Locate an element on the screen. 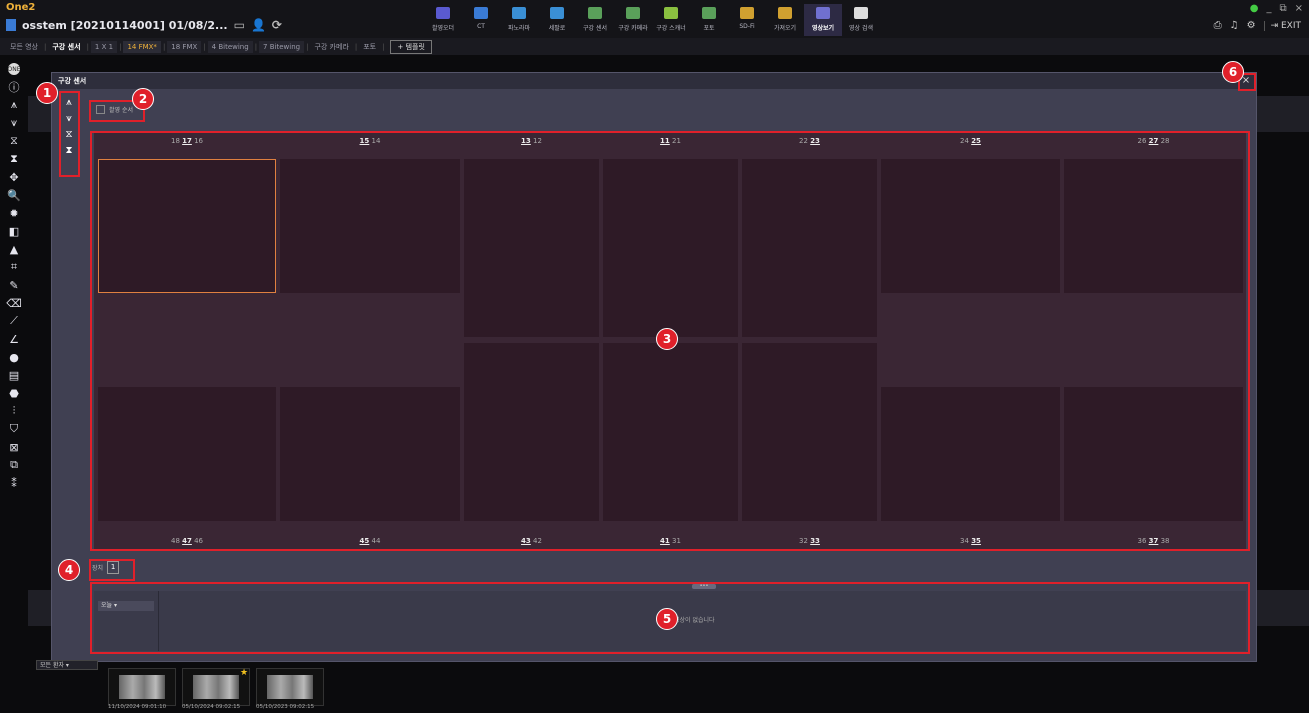  tab-1x1: 1 X 1 is located at coordinates (104, 46).